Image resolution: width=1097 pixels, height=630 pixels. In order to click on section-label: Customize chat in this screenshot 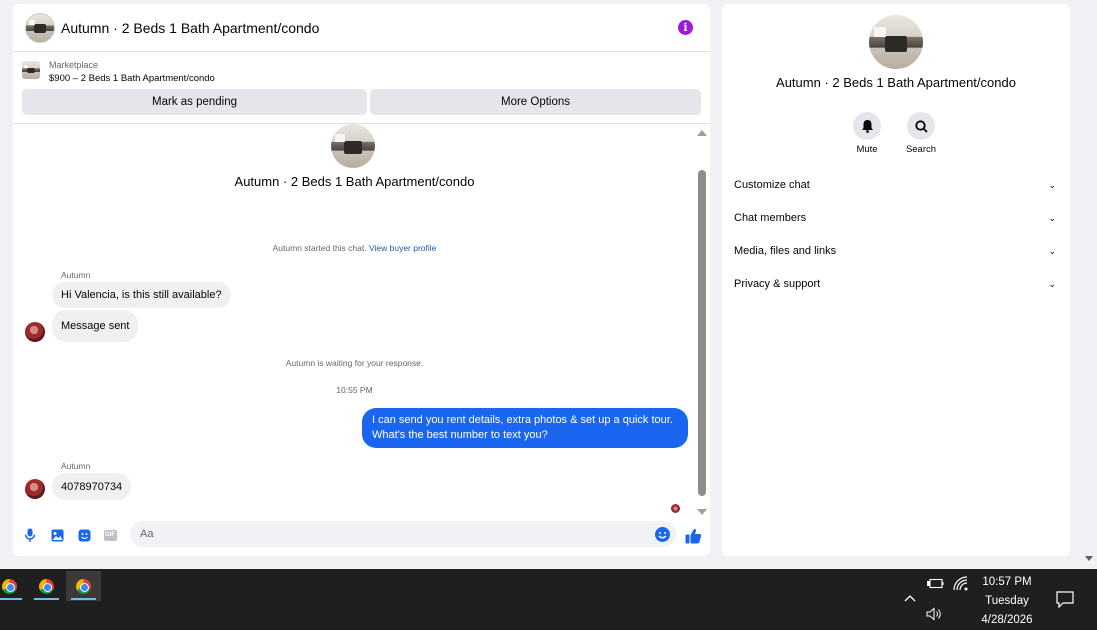, I will do `click(772, 185)`.